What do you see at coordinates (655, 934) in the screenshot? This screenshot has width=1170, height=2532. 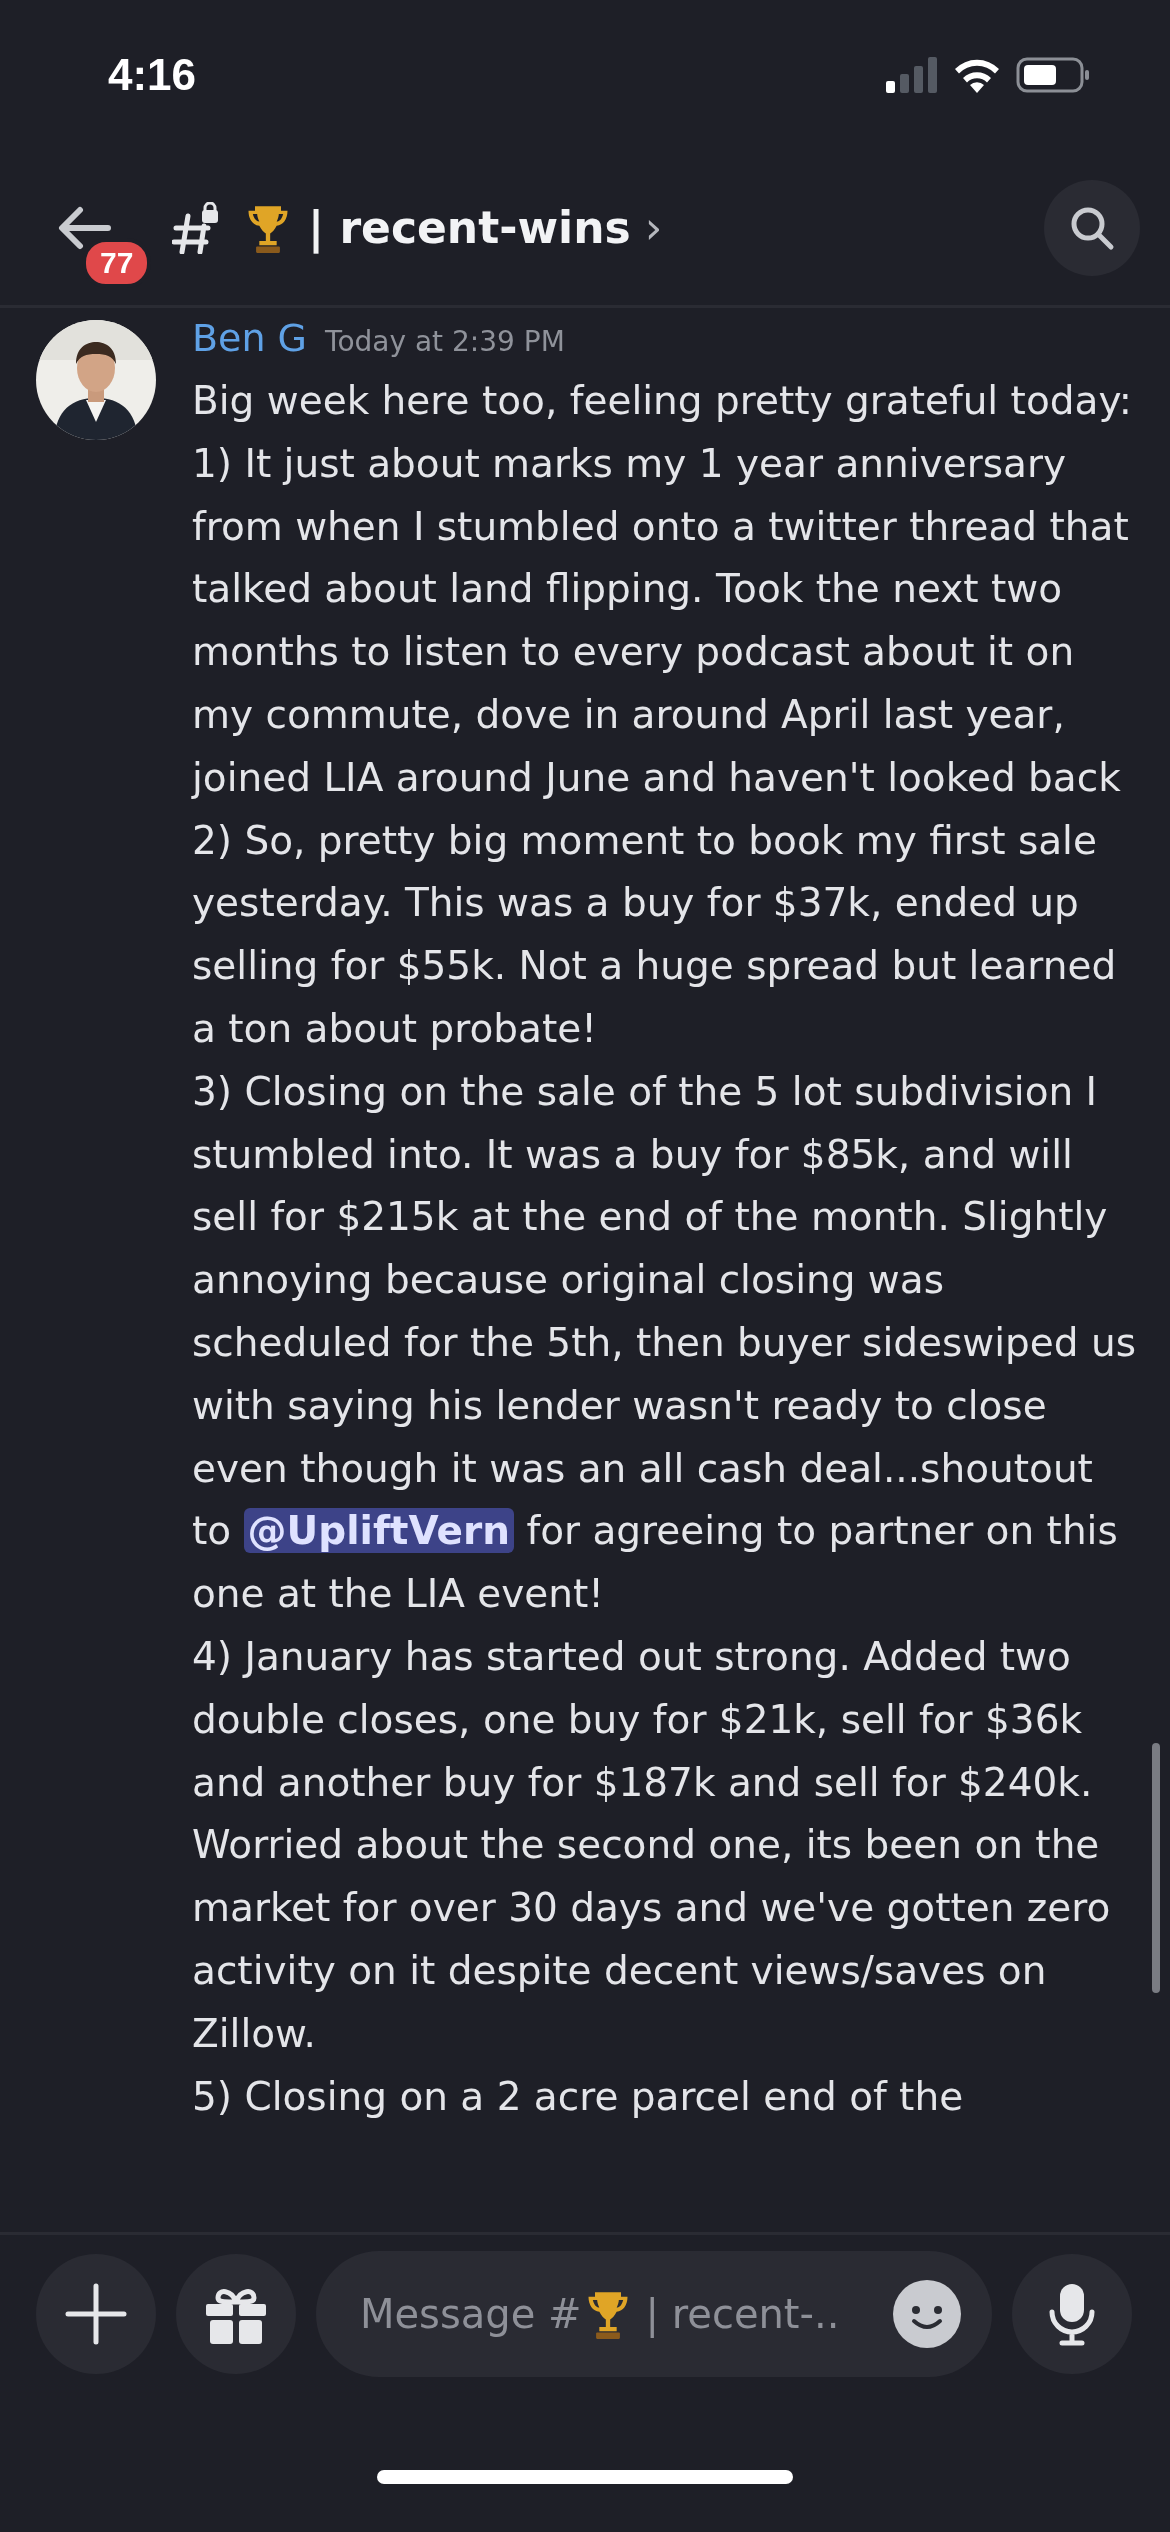 I see `message-text: 2) So, pretty big moment to book my first sale yesterday. This was a buy for $37k, ended up selling for $55k. Not a huge spread but learned a ton about probate!` at bounding box center [655, 934].